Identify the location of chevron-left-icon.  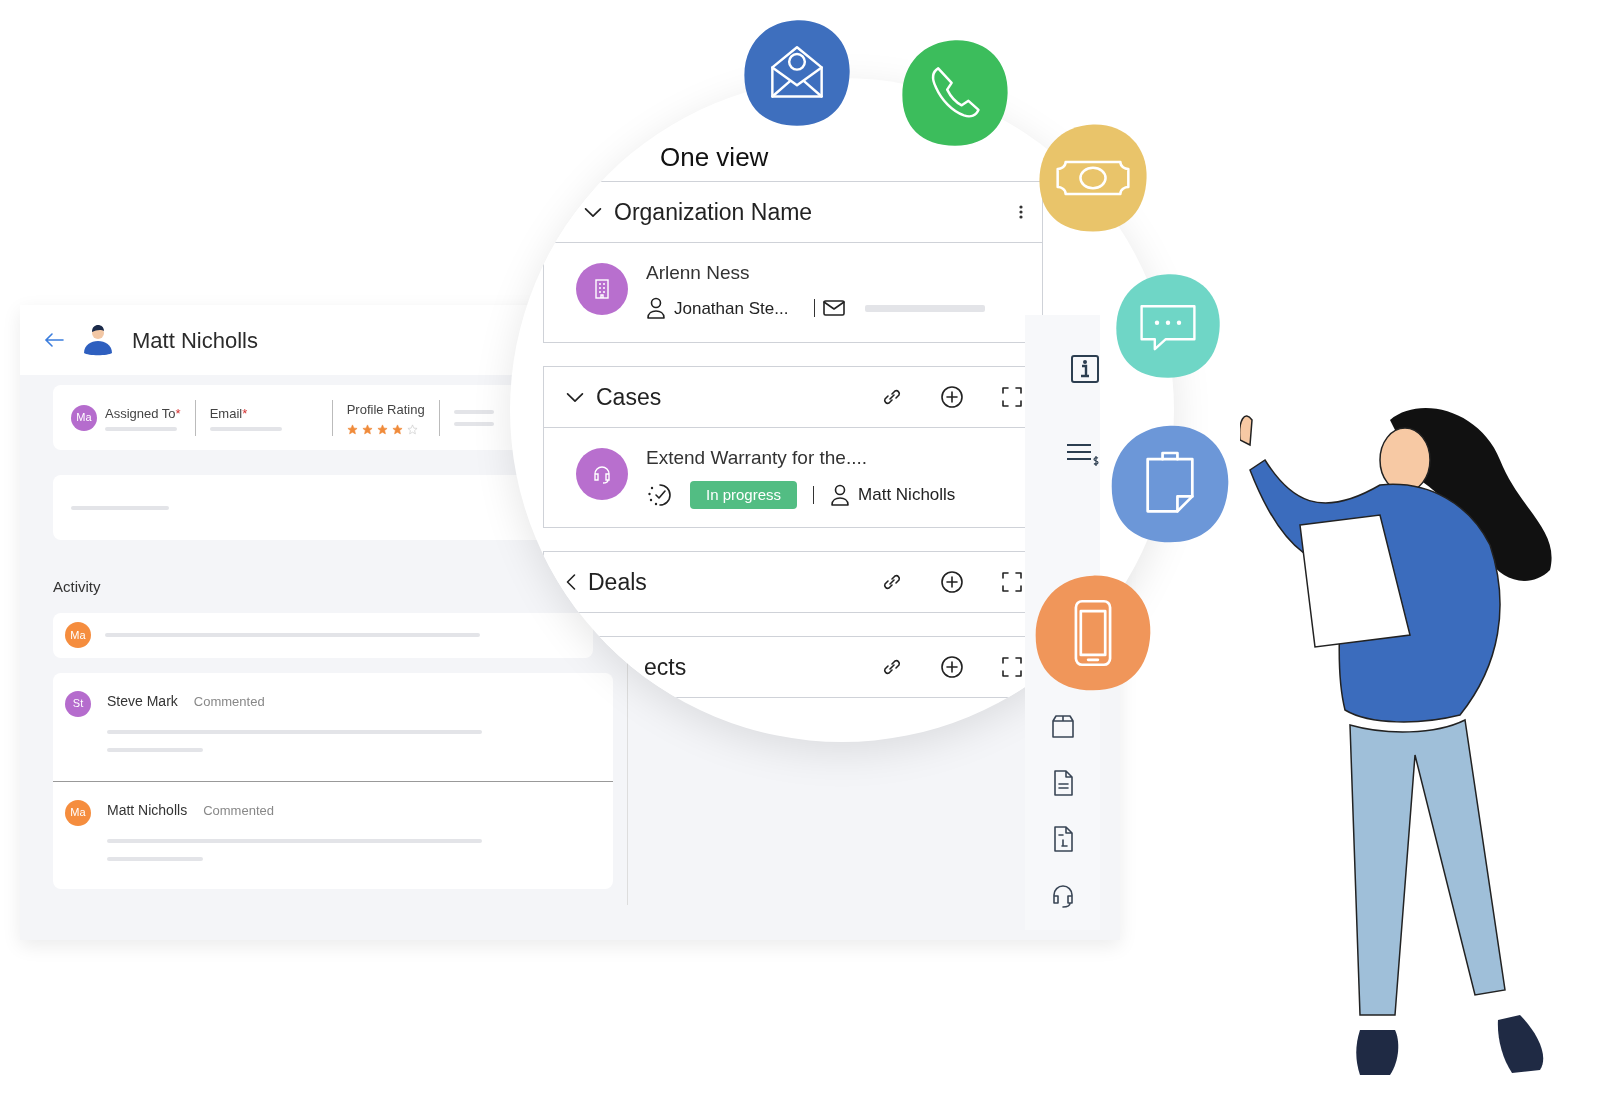
(571, 582).